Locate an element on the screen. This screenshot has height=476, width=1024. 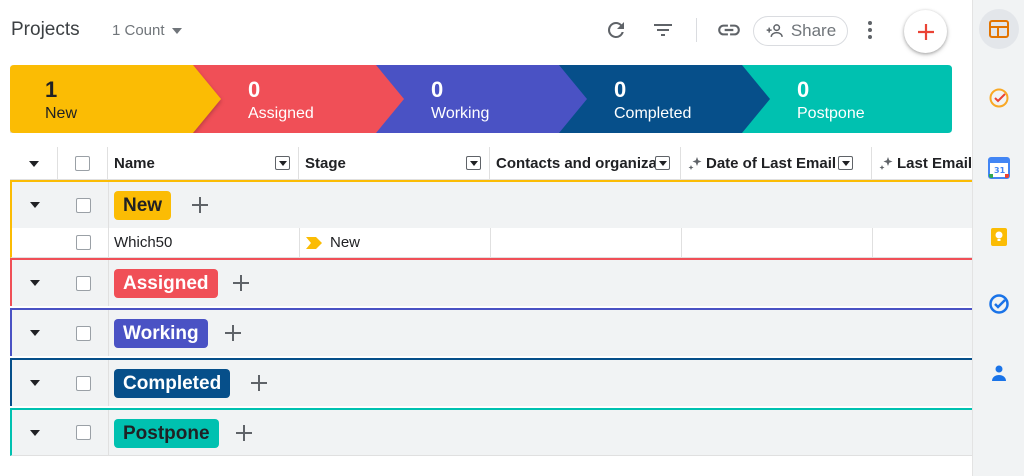
column-header-label: Last Email is located at coordinates (934, 163).